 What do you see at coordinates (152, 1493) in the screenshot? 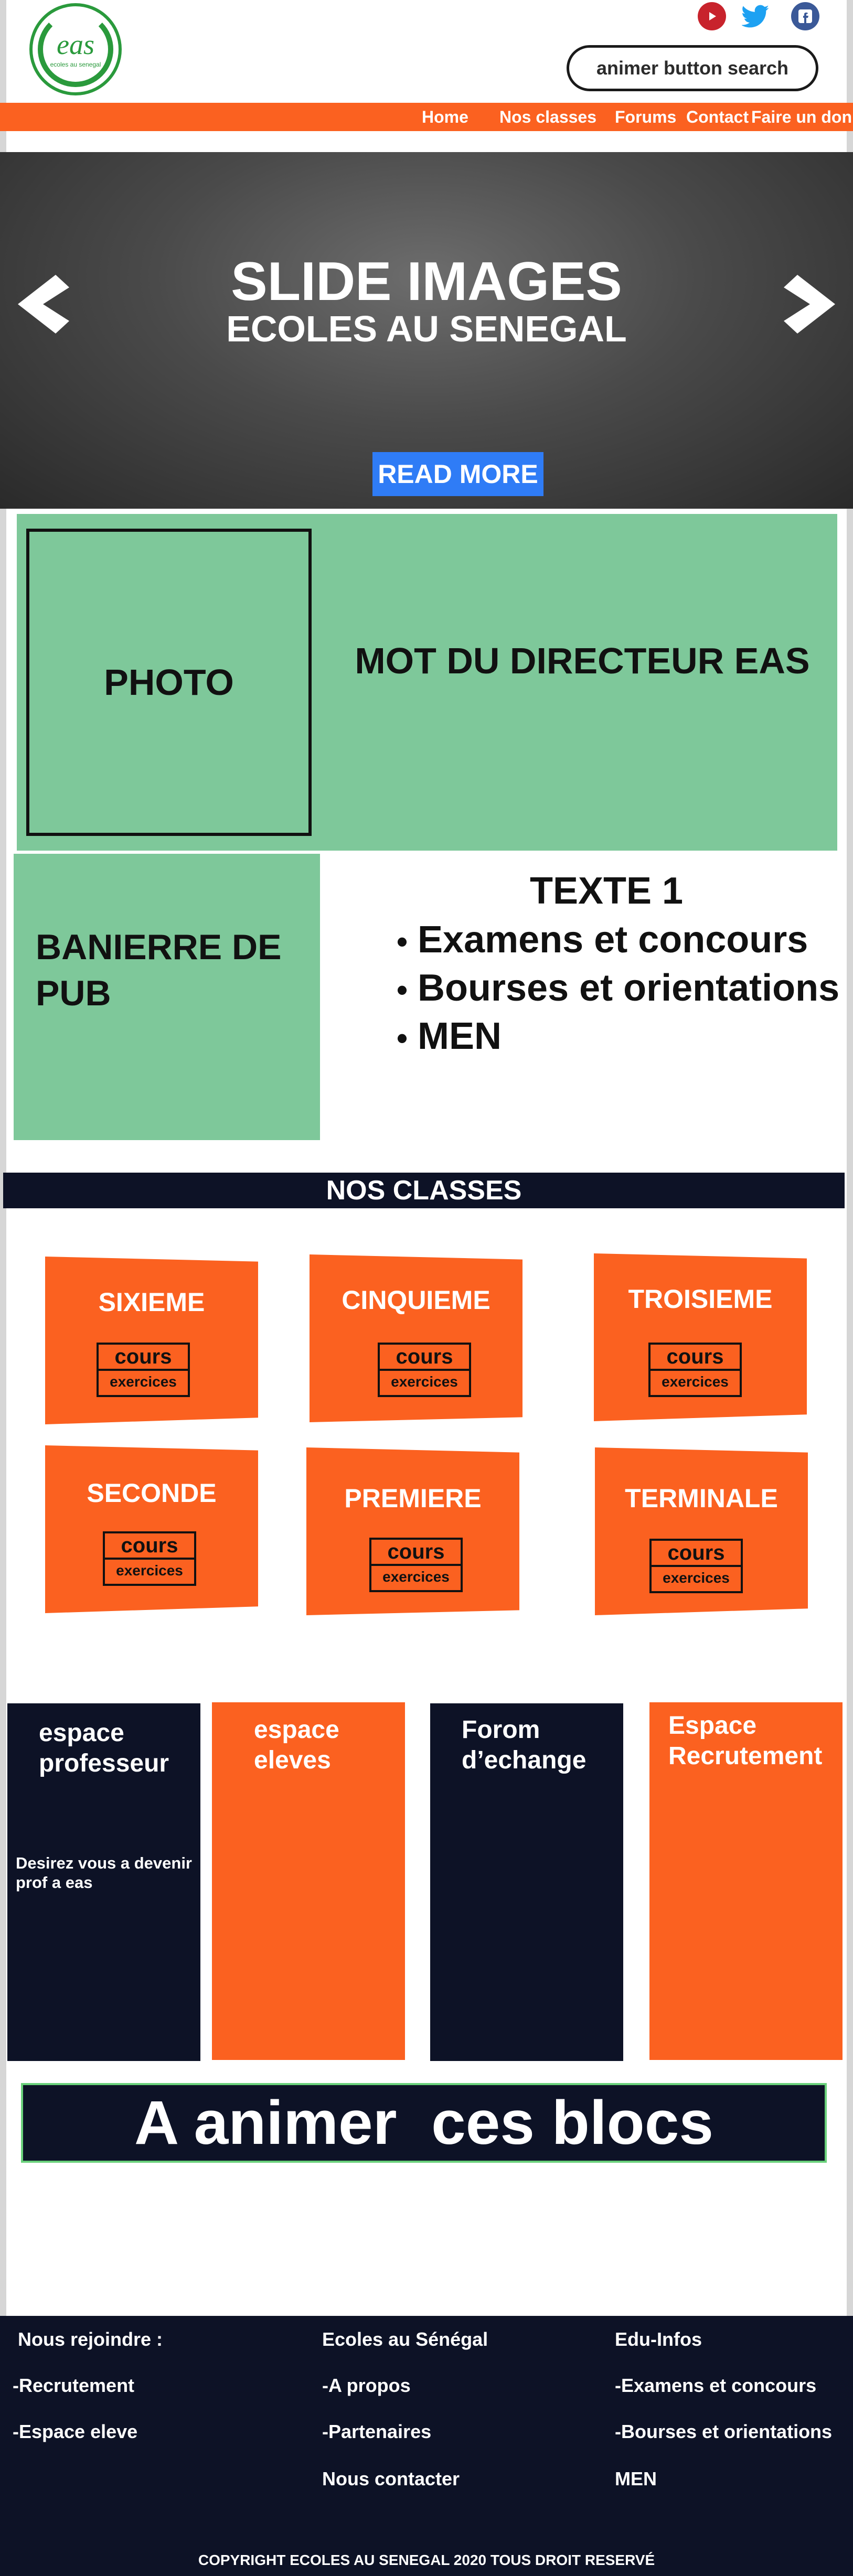
I see `class-name: SECONDE` at bounding box center [152, 1493].